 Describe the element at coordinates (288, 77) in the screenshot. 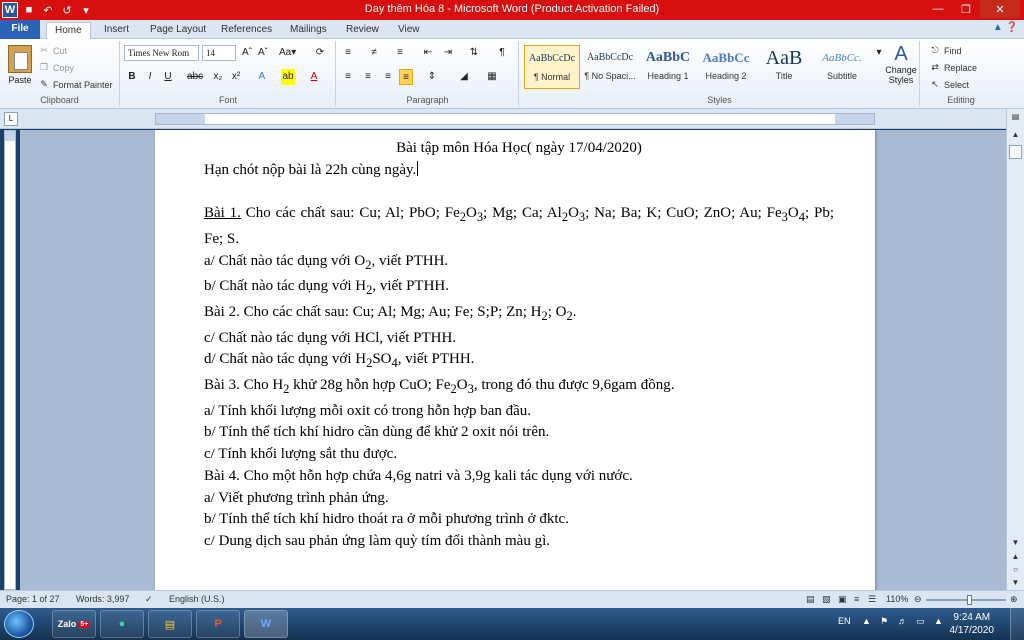

I see `highlight-icon: ab` at that location.